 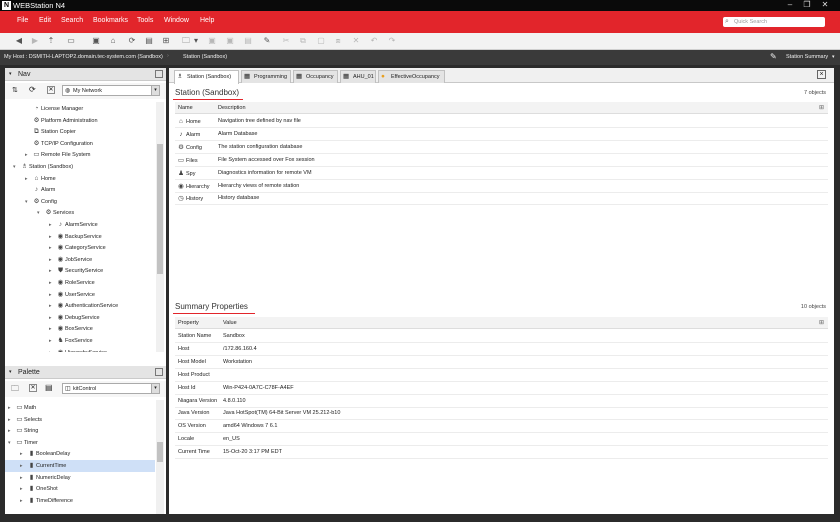 I want to click on menu-edit: Edit, so click(x=45, y=20).